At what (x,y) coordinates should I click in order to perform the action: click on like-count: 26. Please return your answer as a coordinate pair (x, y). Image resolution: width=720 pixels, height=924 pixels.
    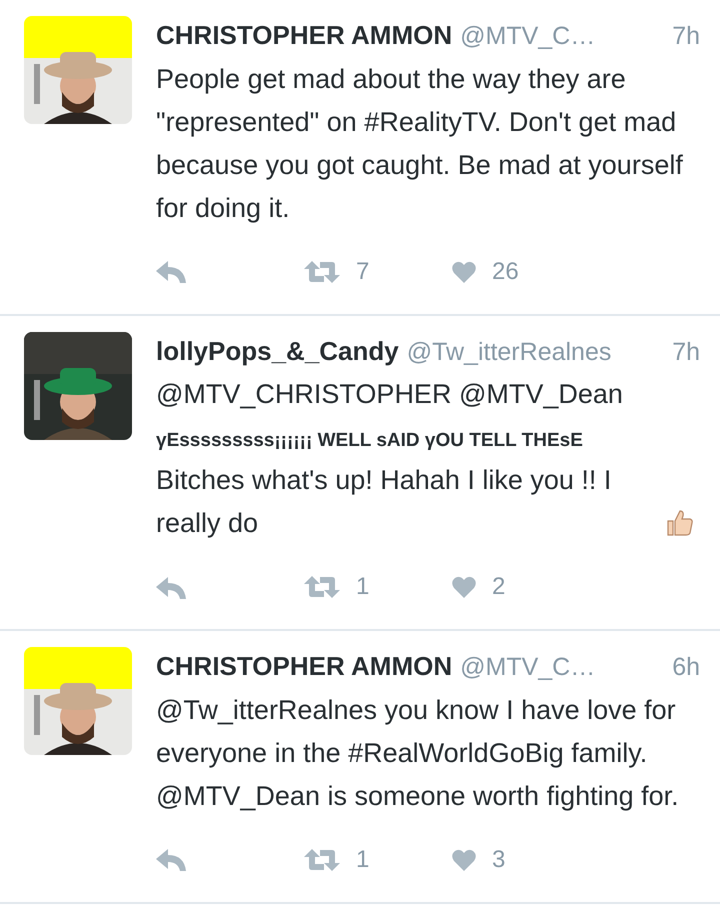
    Looking at the image, I should click on (505, 271).